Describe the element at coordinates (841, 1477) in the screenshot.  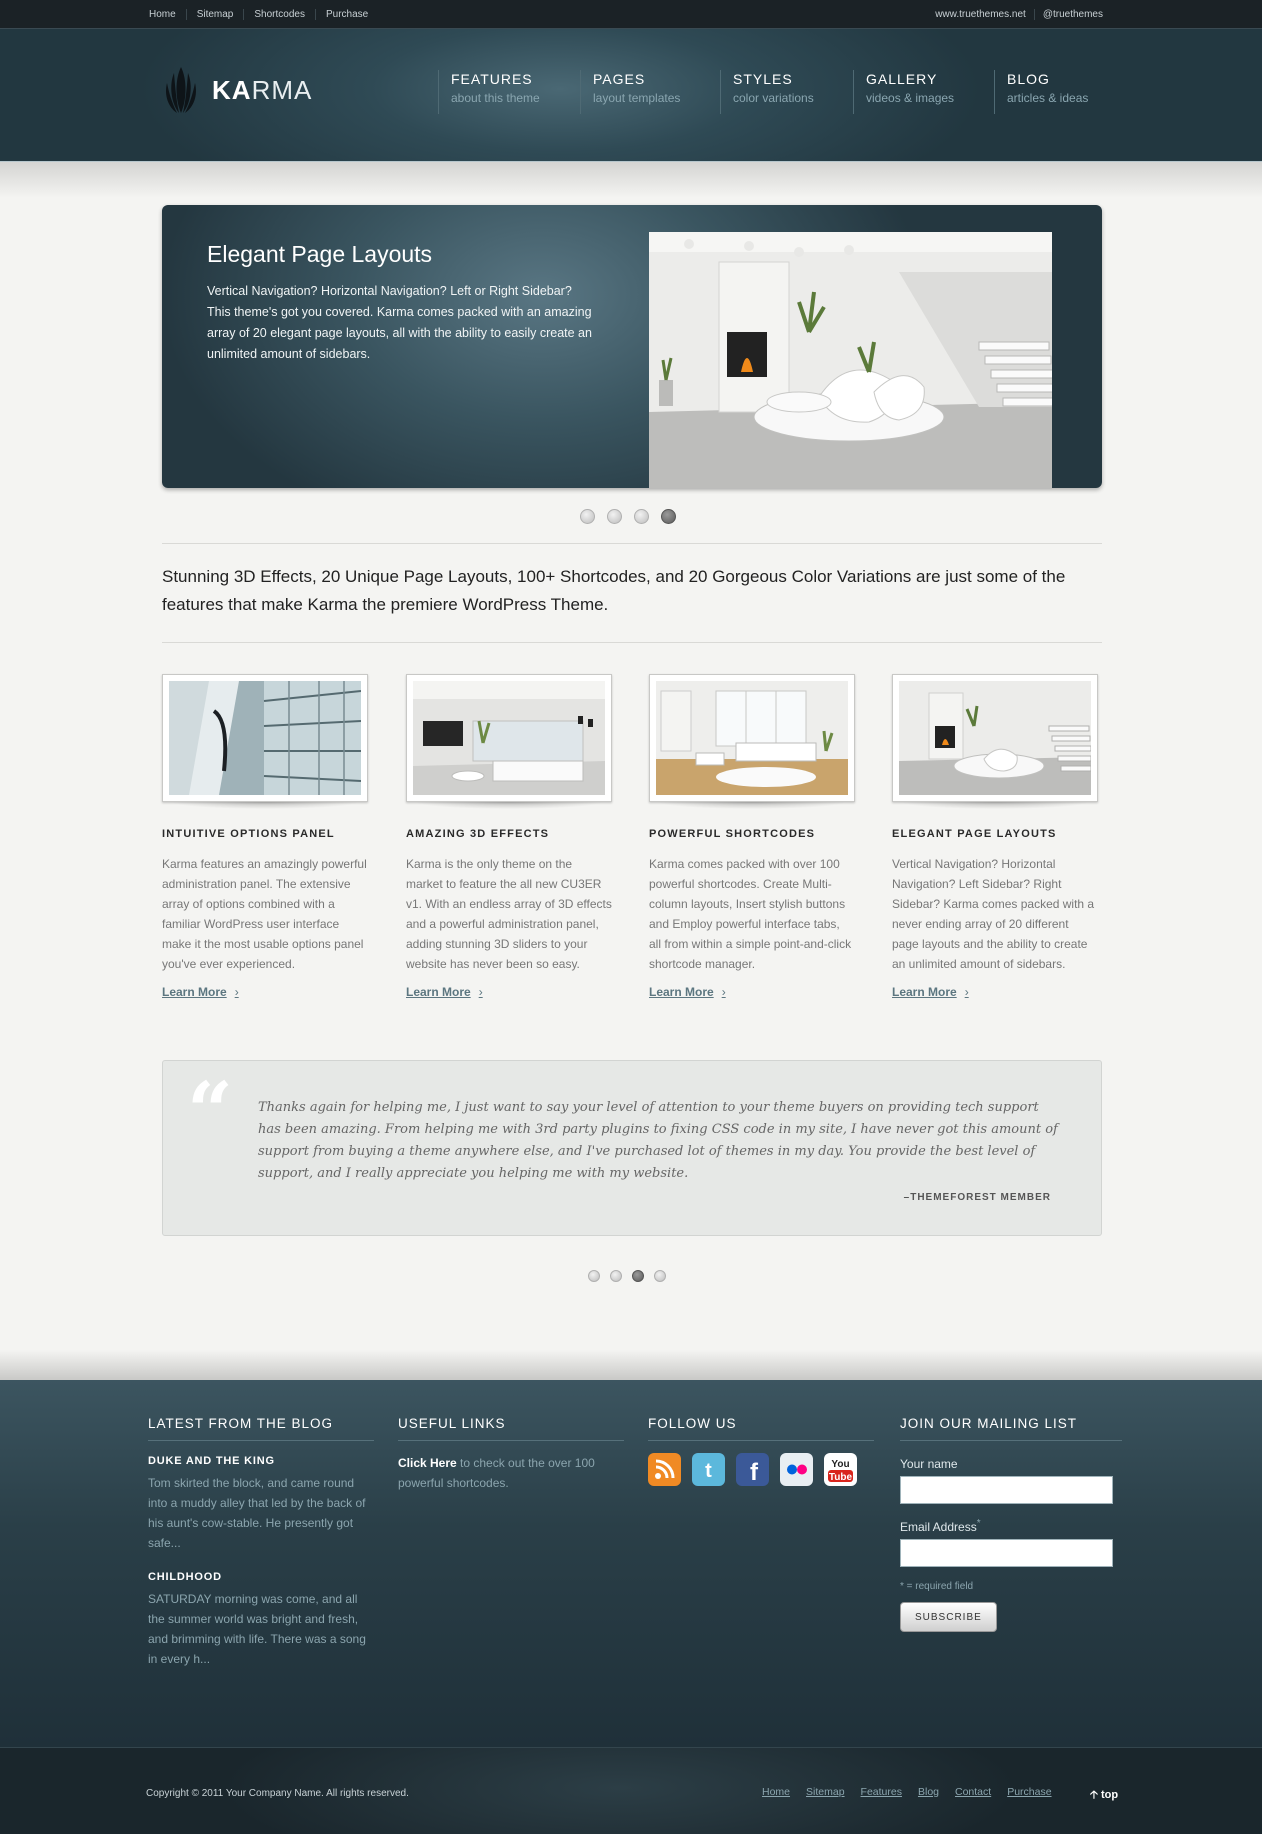
I see `svg-text: Tube` at that location.